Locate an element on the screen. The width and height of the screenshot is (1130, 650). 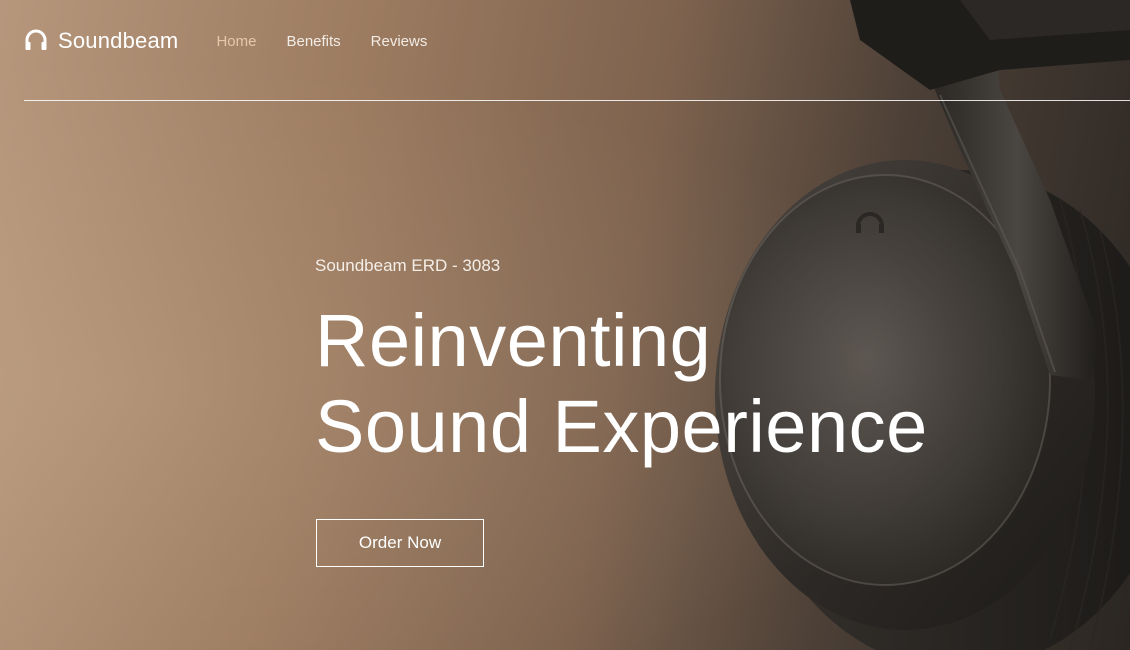
hero-headline: Reinventing Sound Experience is located at coordinates (621, 384).